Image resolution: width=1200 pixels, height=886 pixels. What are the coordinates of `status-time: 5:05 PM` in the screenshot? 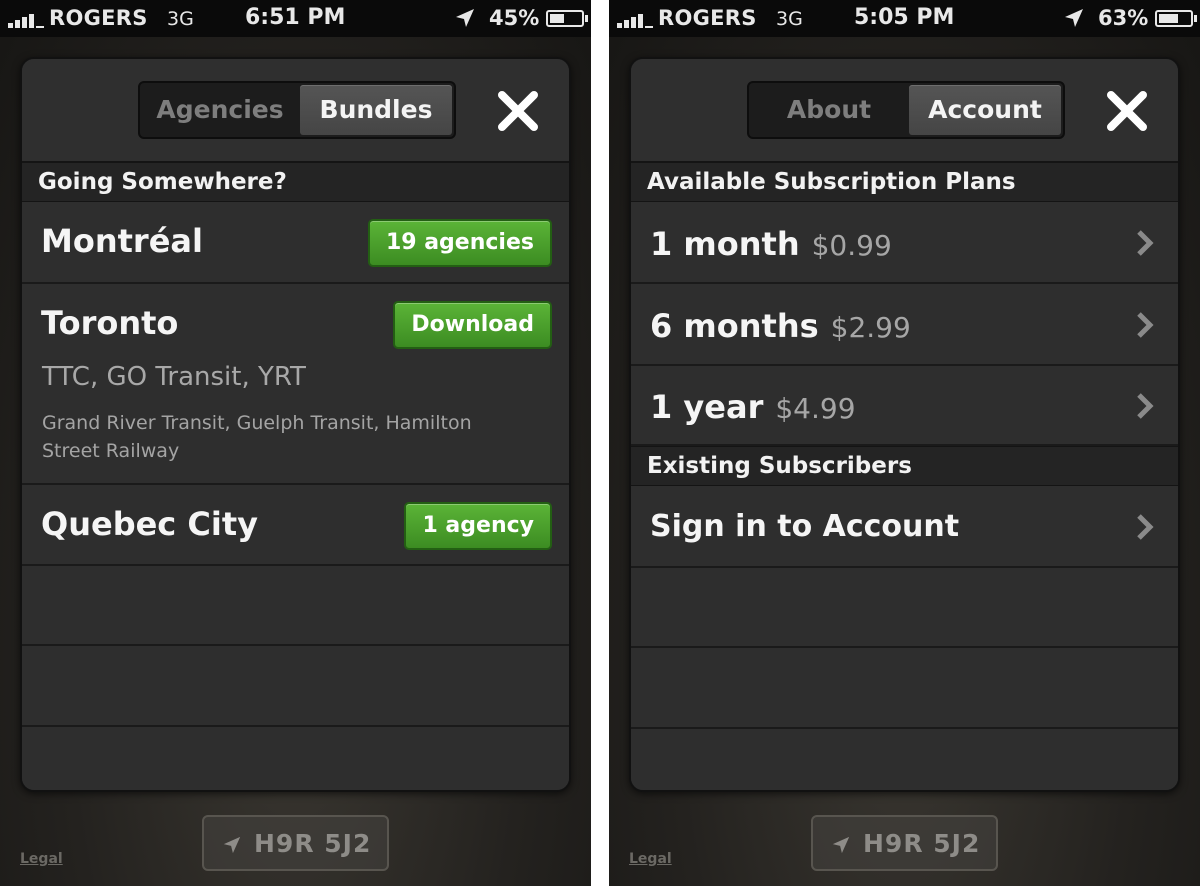 It's located at (904, 17).